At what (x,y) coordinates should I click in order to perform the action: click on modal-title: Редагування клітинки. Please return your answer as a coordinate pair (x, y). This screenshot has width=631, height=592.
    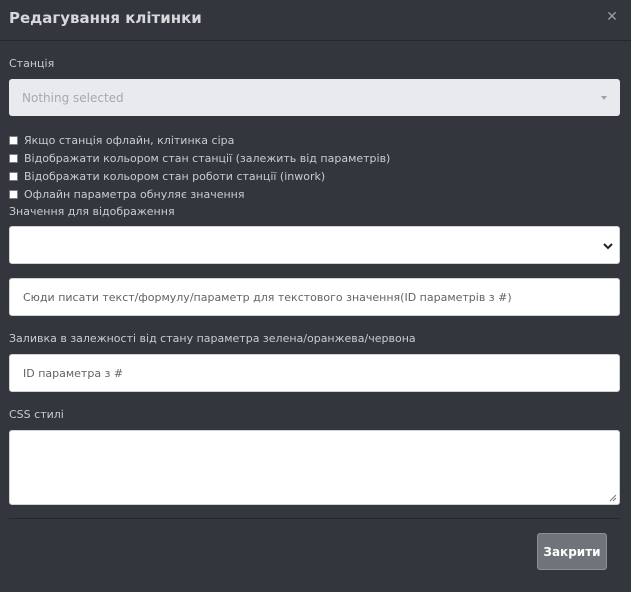
    Looking at the image, I should click on (105, 18).